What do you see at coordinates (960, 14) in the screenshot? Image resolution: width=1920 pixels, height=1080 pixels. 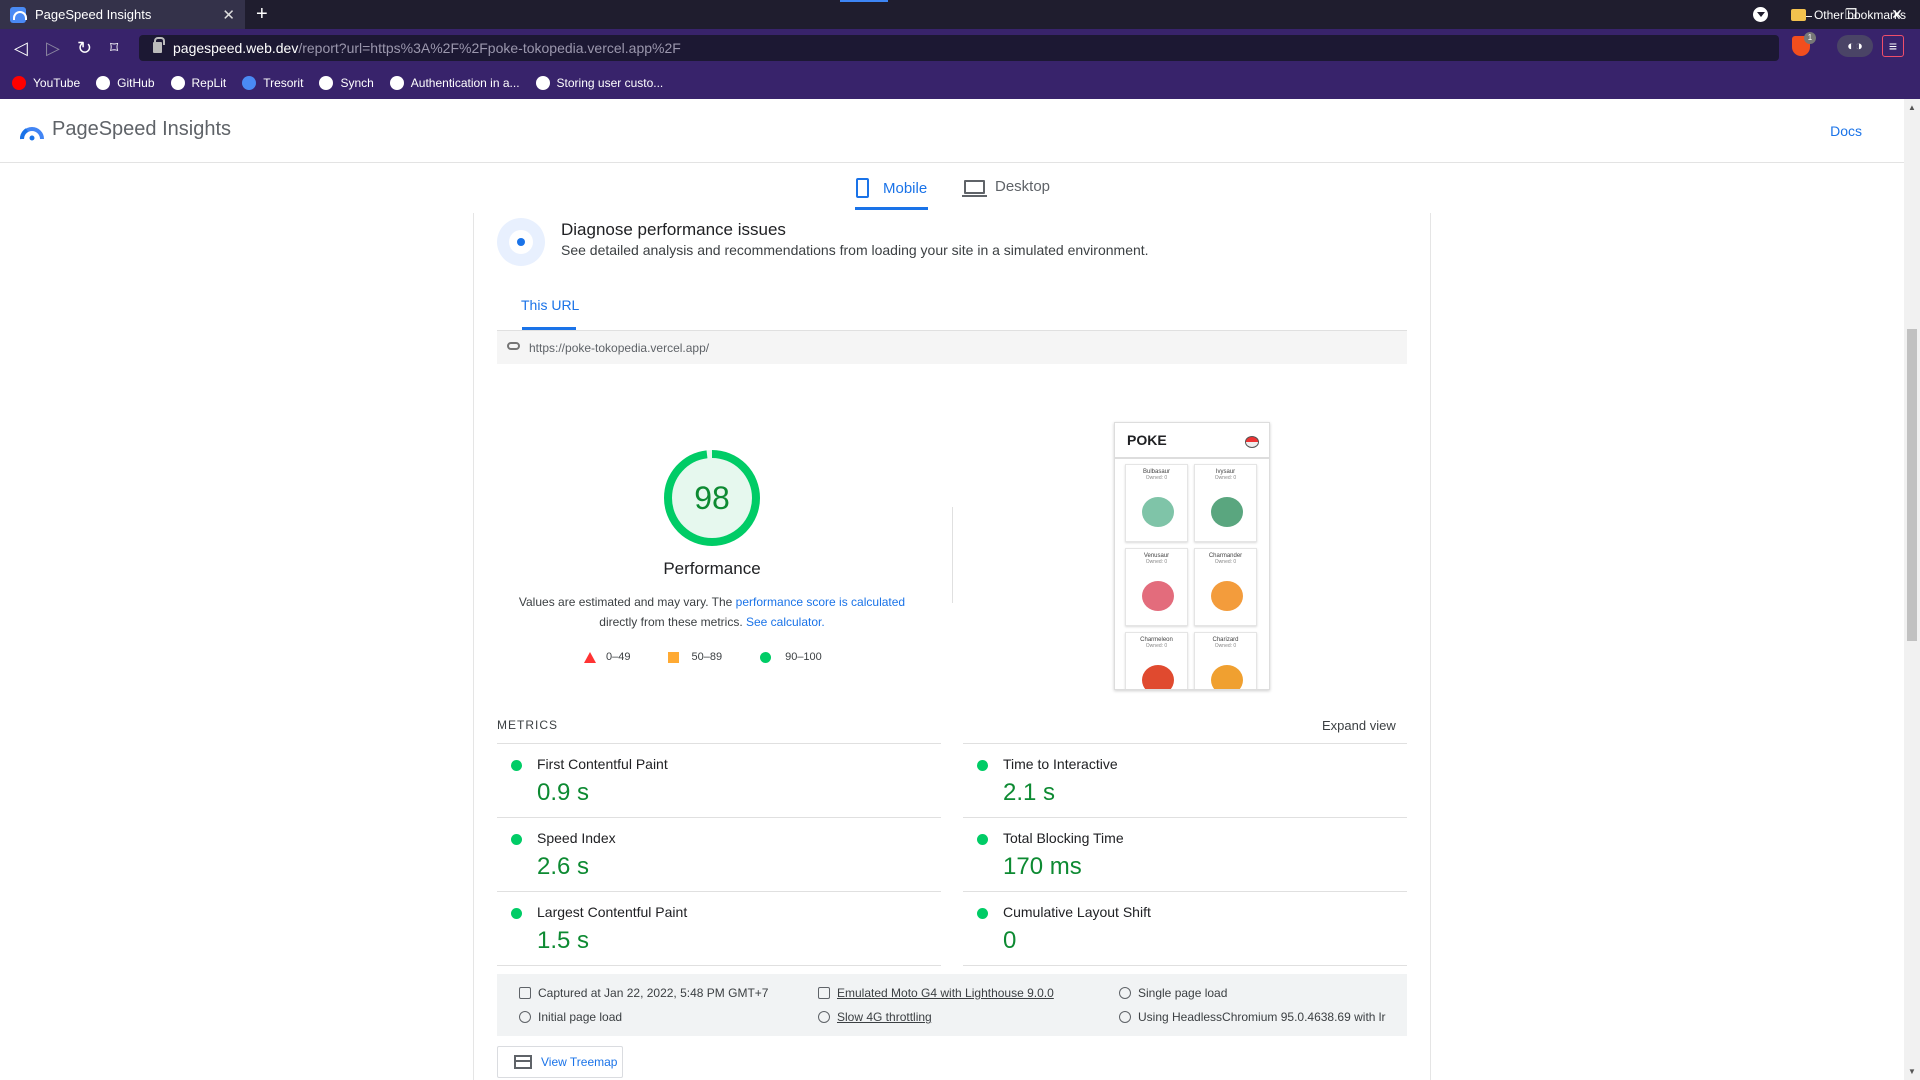 I see `tab-strip: PageSpeed Insights ✕ + — ❐ ✕` at bounding box center [960, 14].